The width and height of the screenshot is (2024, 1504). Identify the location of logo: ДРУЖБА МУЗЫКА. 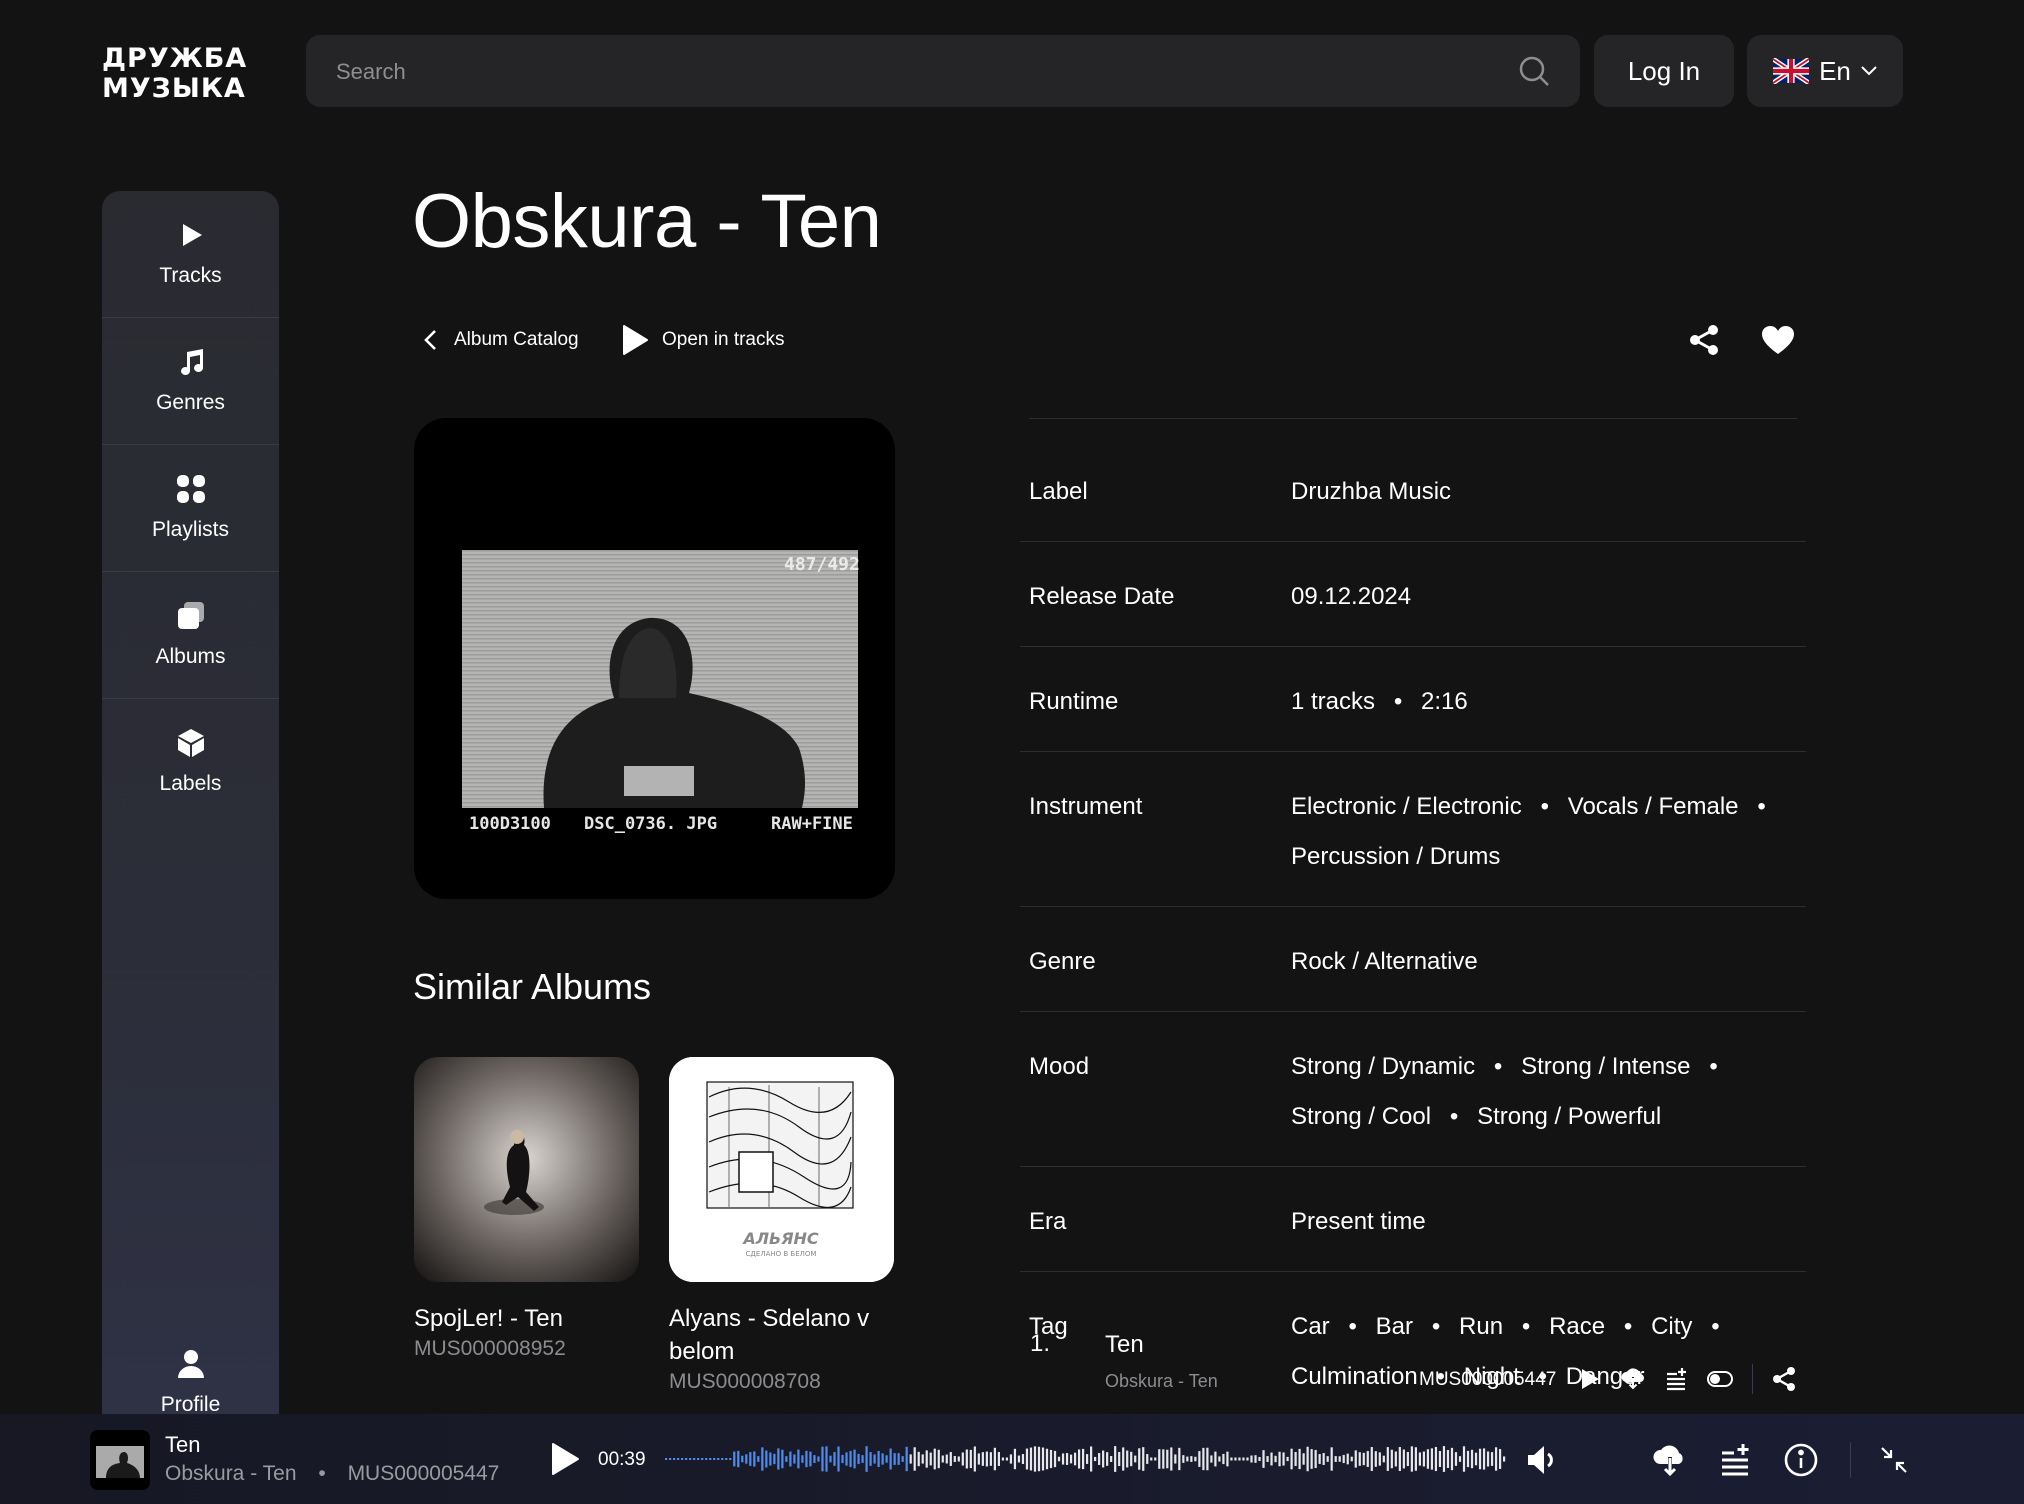
(187, 74).